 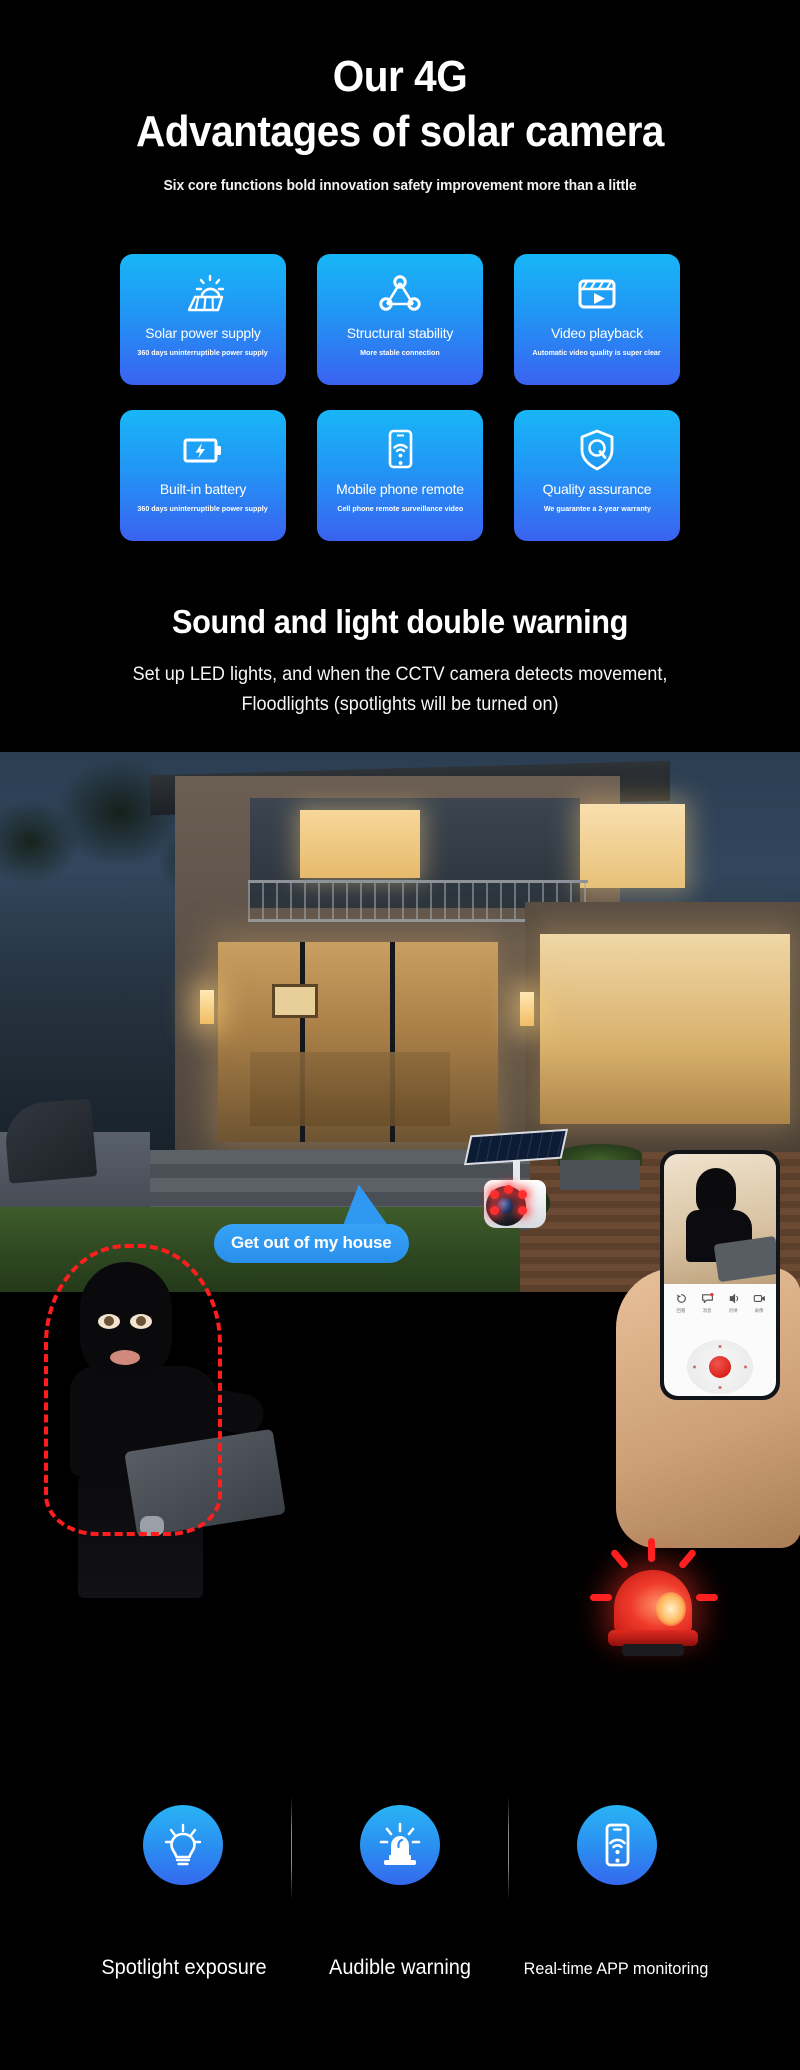 What do you see at coordinates (527, 1009) in the screenshot?
I see `wall-sconce-right` at bounding box center [527, 1009].